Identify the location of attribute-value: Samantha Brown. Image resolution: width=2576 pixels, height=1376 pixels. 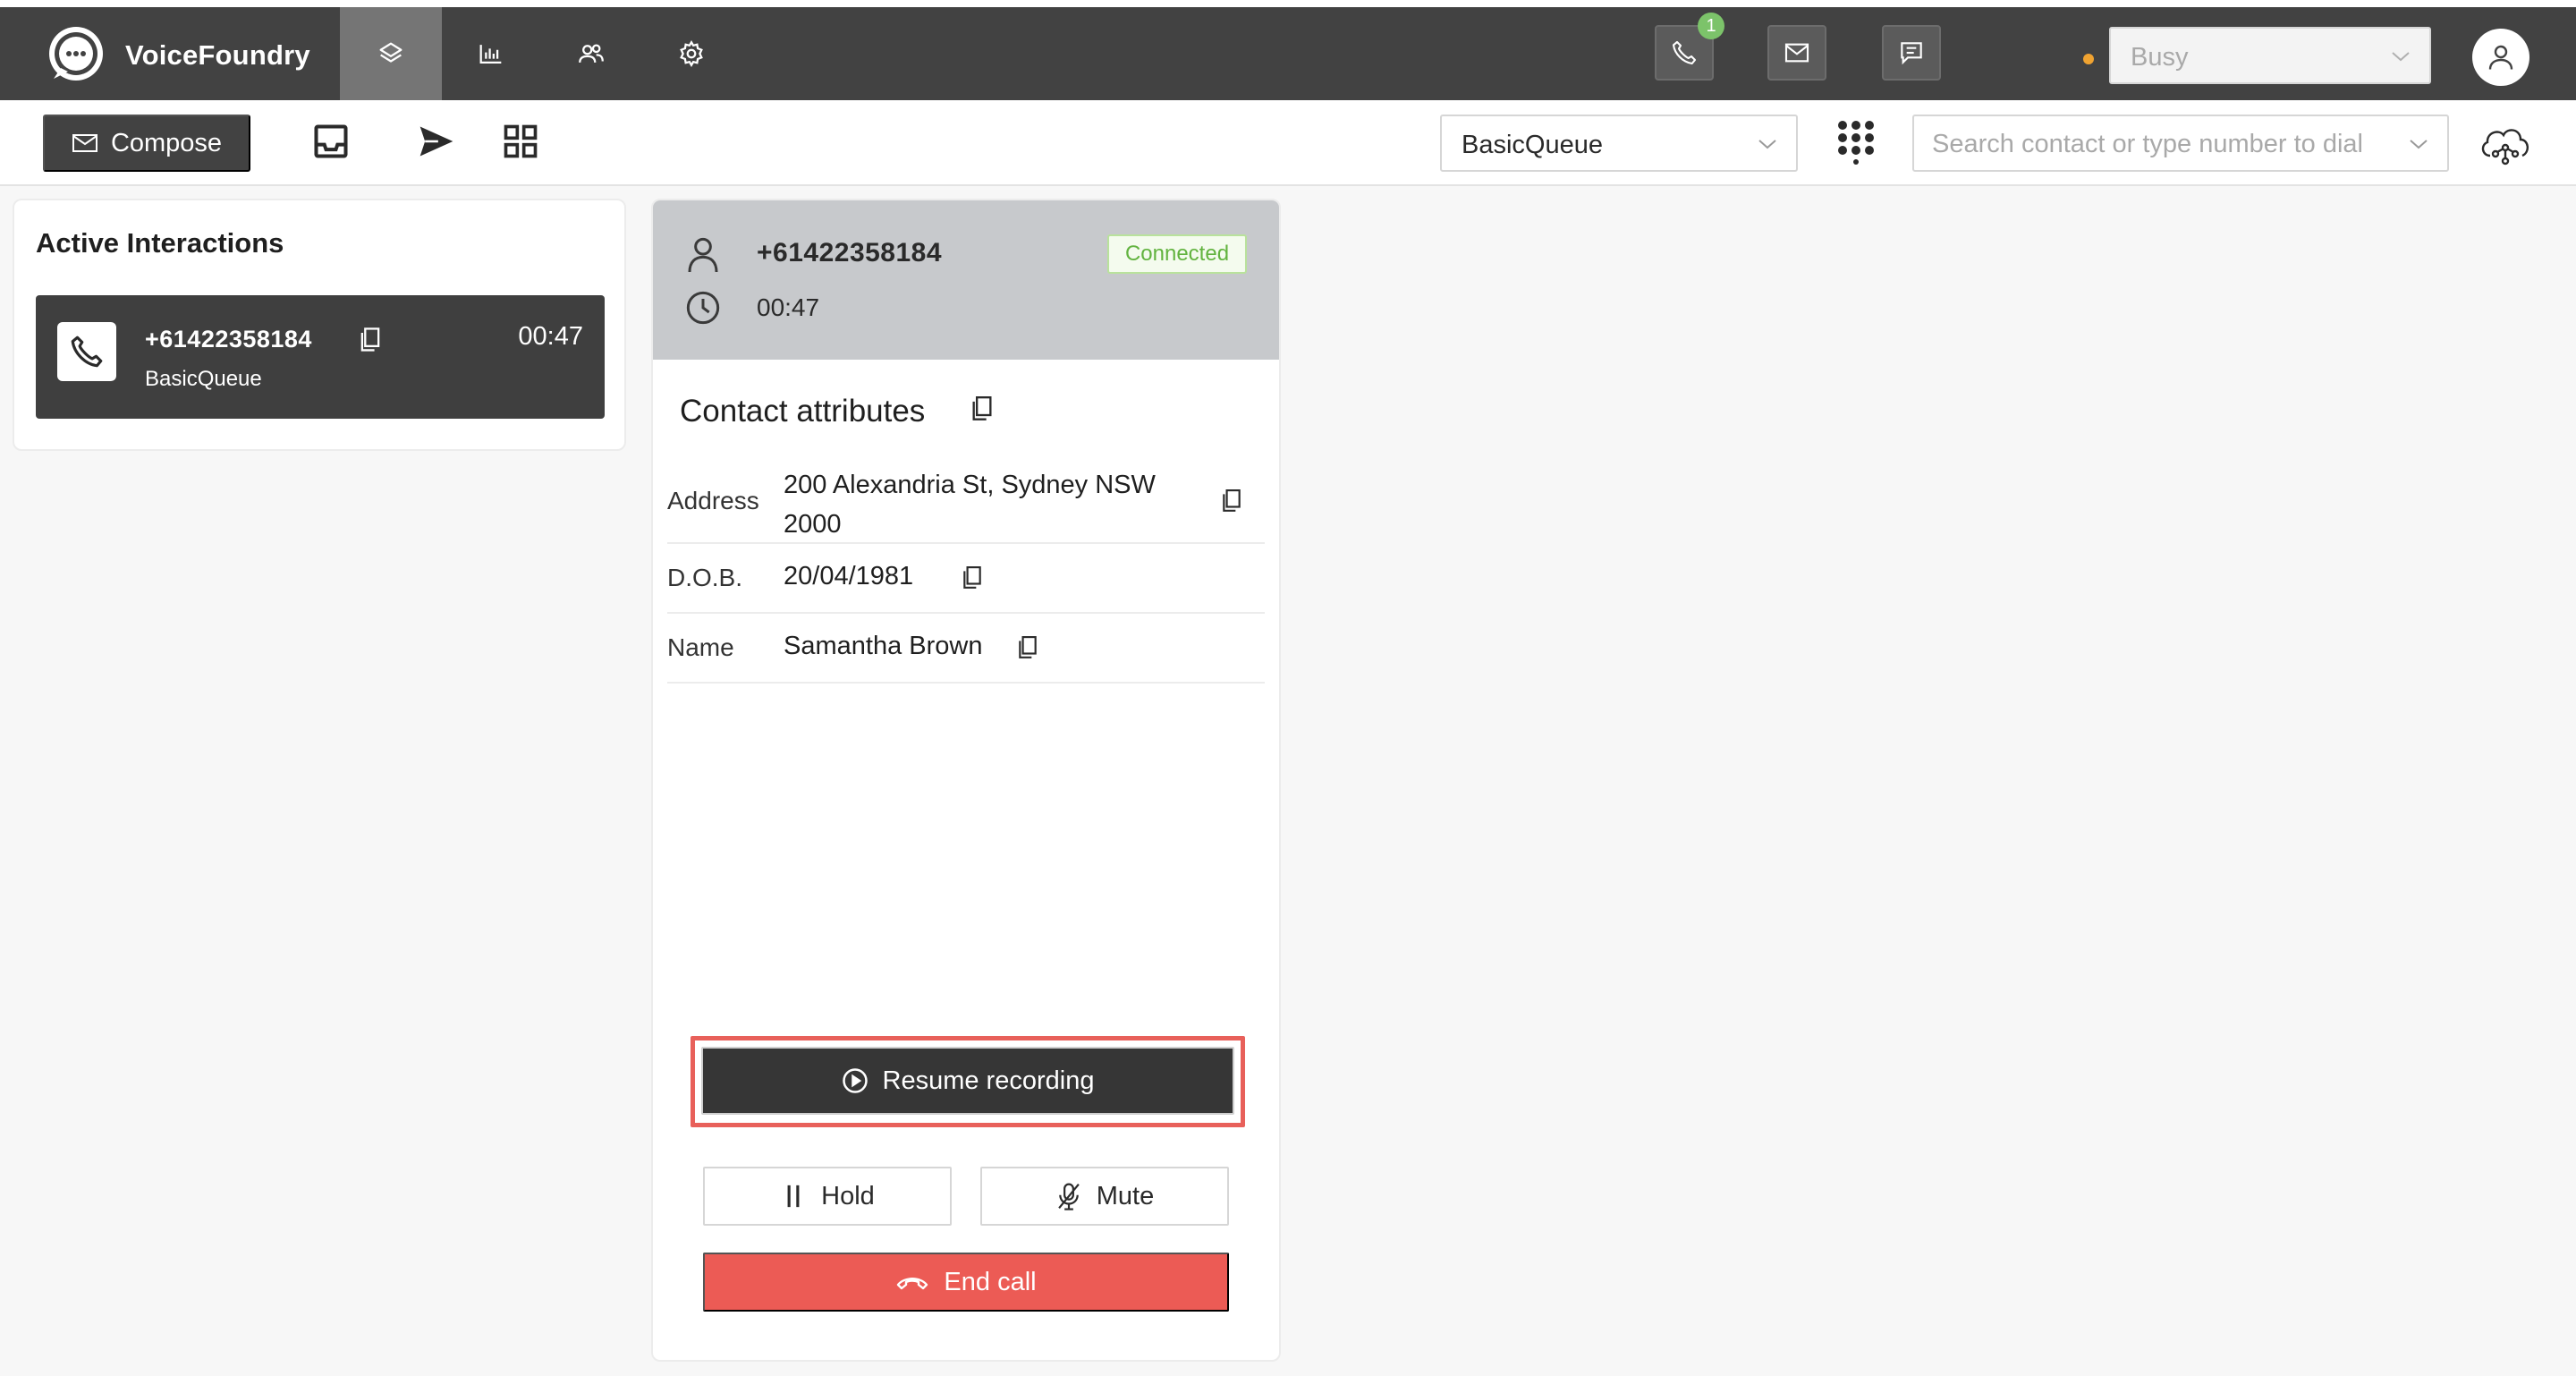
(883, 646).